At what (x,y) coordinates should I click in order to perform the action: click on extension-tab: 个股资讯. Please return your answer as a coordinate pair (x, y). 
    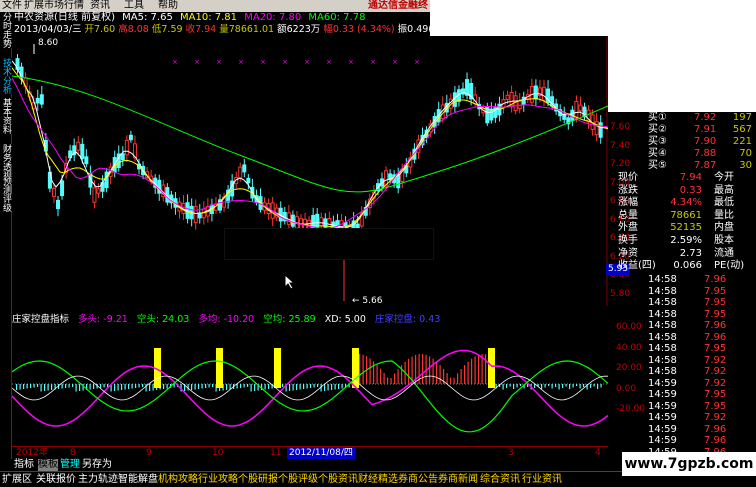
    Looking at the image, I should click on (338, 480).